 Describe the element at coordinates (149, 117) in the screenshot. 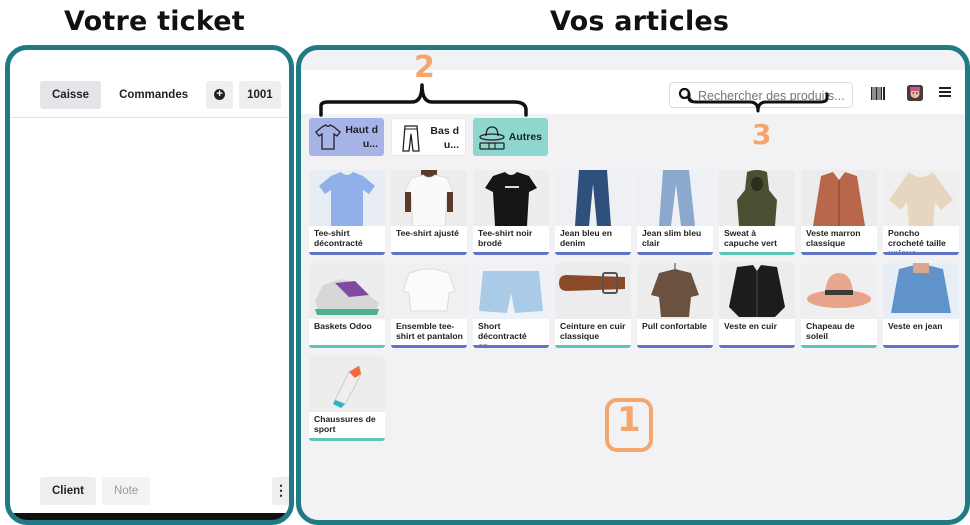

I see `divider` at that location.